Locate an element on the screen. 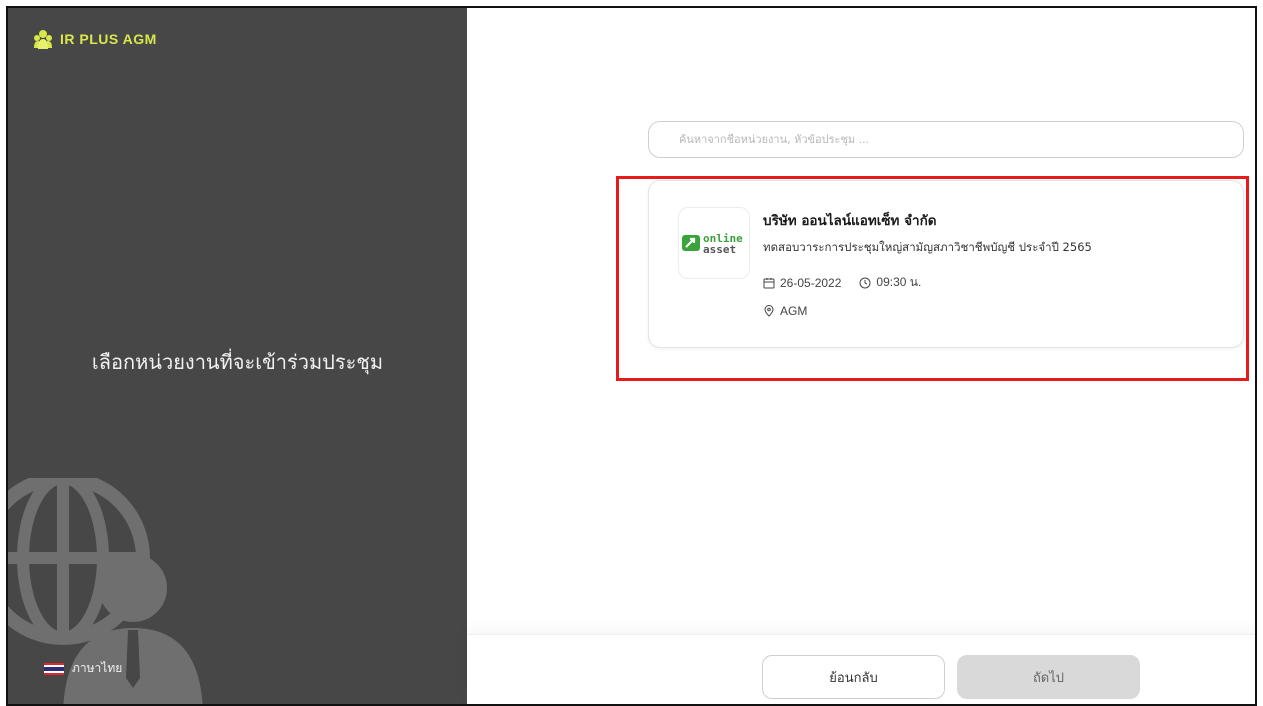 The image size is (1263, 706). meeting-location: AGM is located at coordinates (927, 311).